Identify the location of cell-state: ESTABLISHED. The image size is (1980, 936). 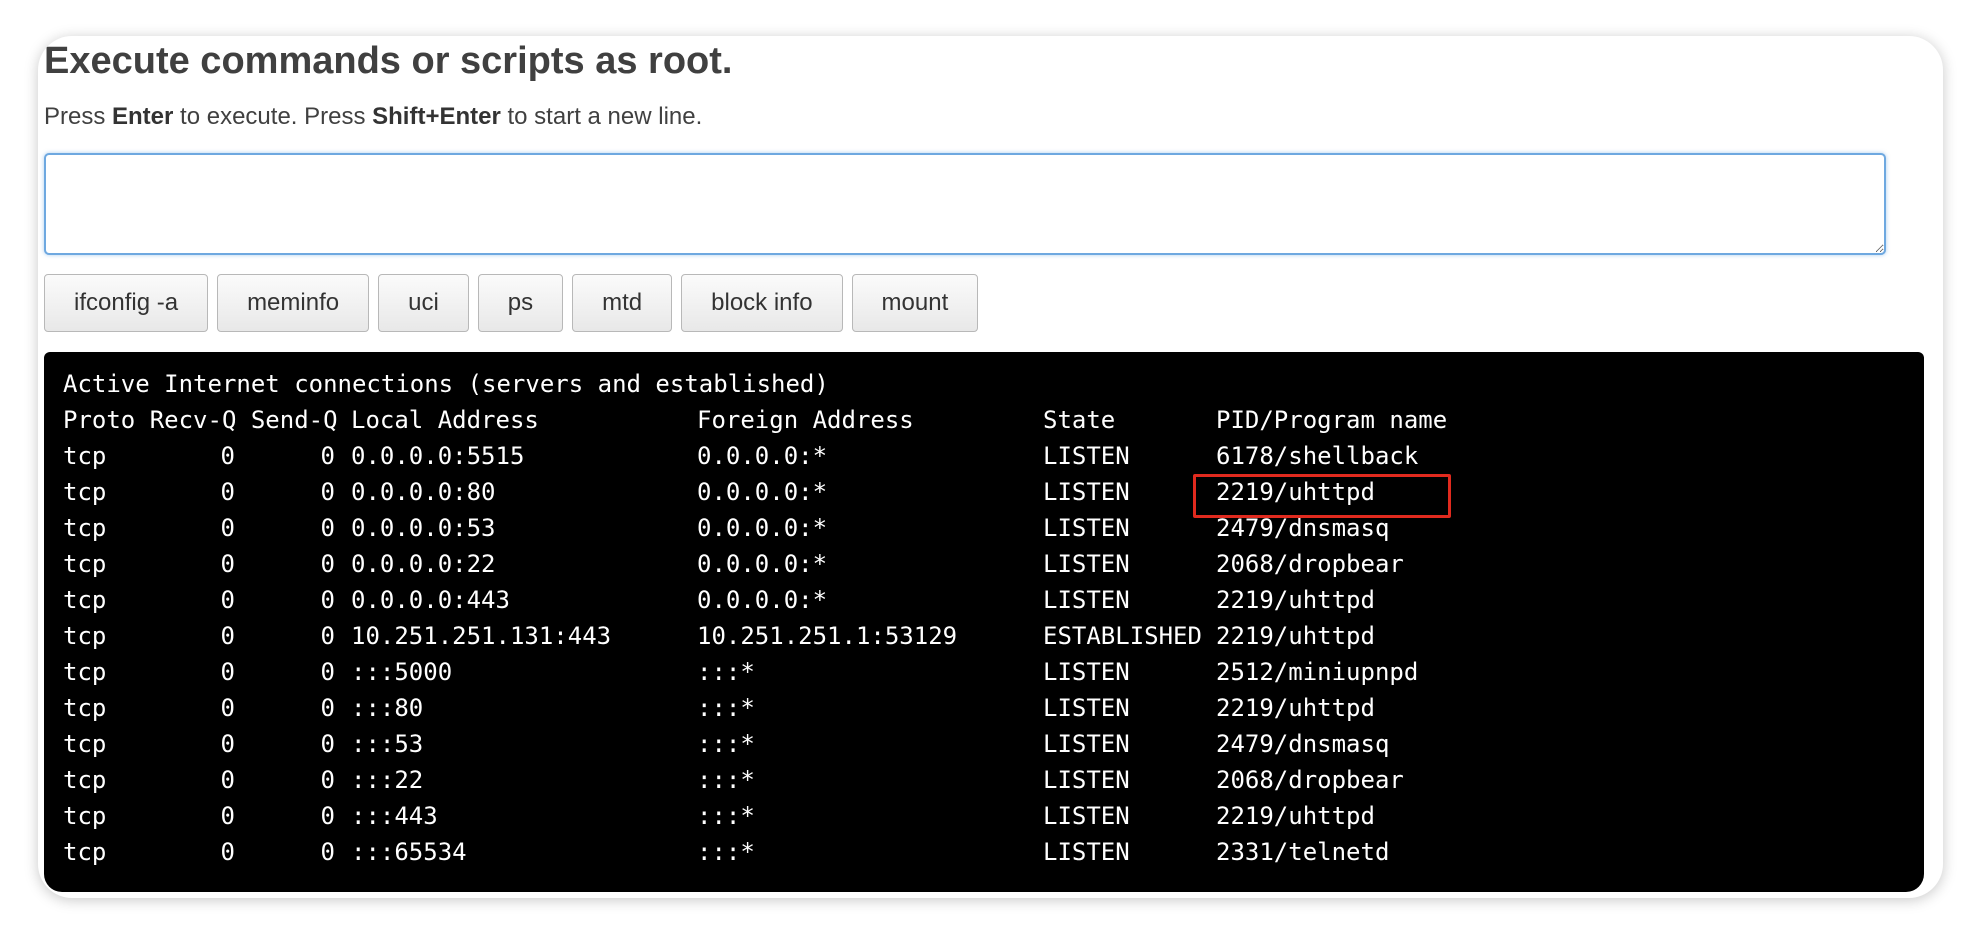
(1122, 636).